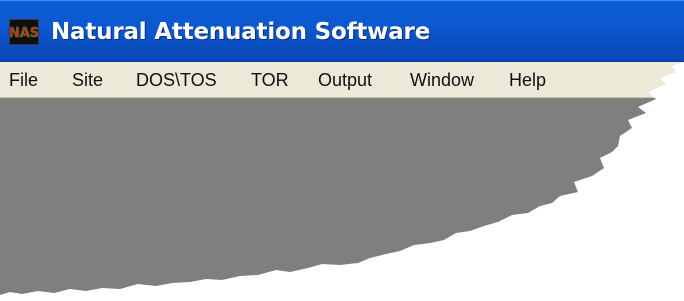  Describe the element at coordinates (270, 80) in the screenshot. I see `menu-tor: TOR` at that location.